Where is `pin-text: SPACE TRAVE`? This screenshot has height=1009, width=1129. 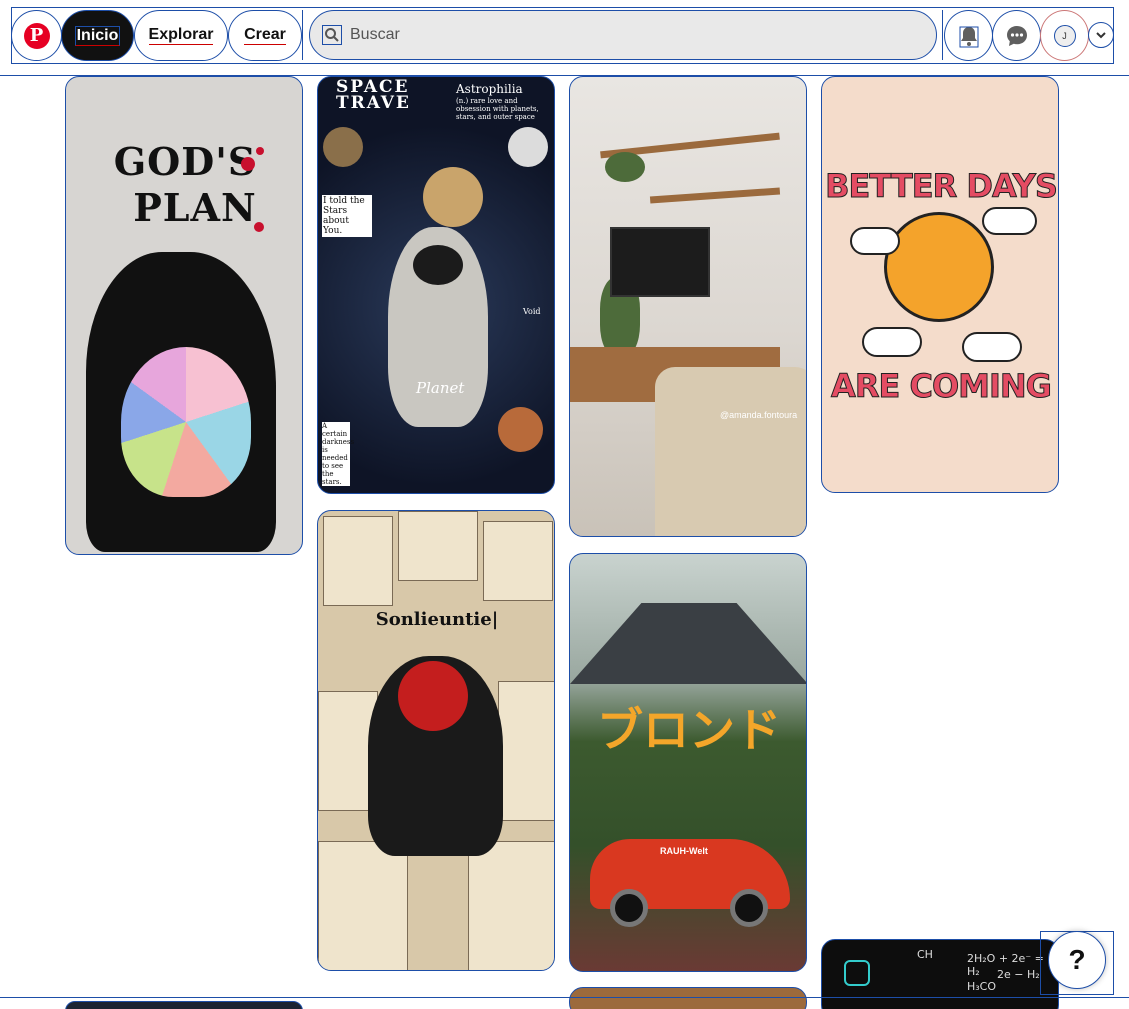 pin-text: SPACE TRAVE is located at coordinates (373, 95).